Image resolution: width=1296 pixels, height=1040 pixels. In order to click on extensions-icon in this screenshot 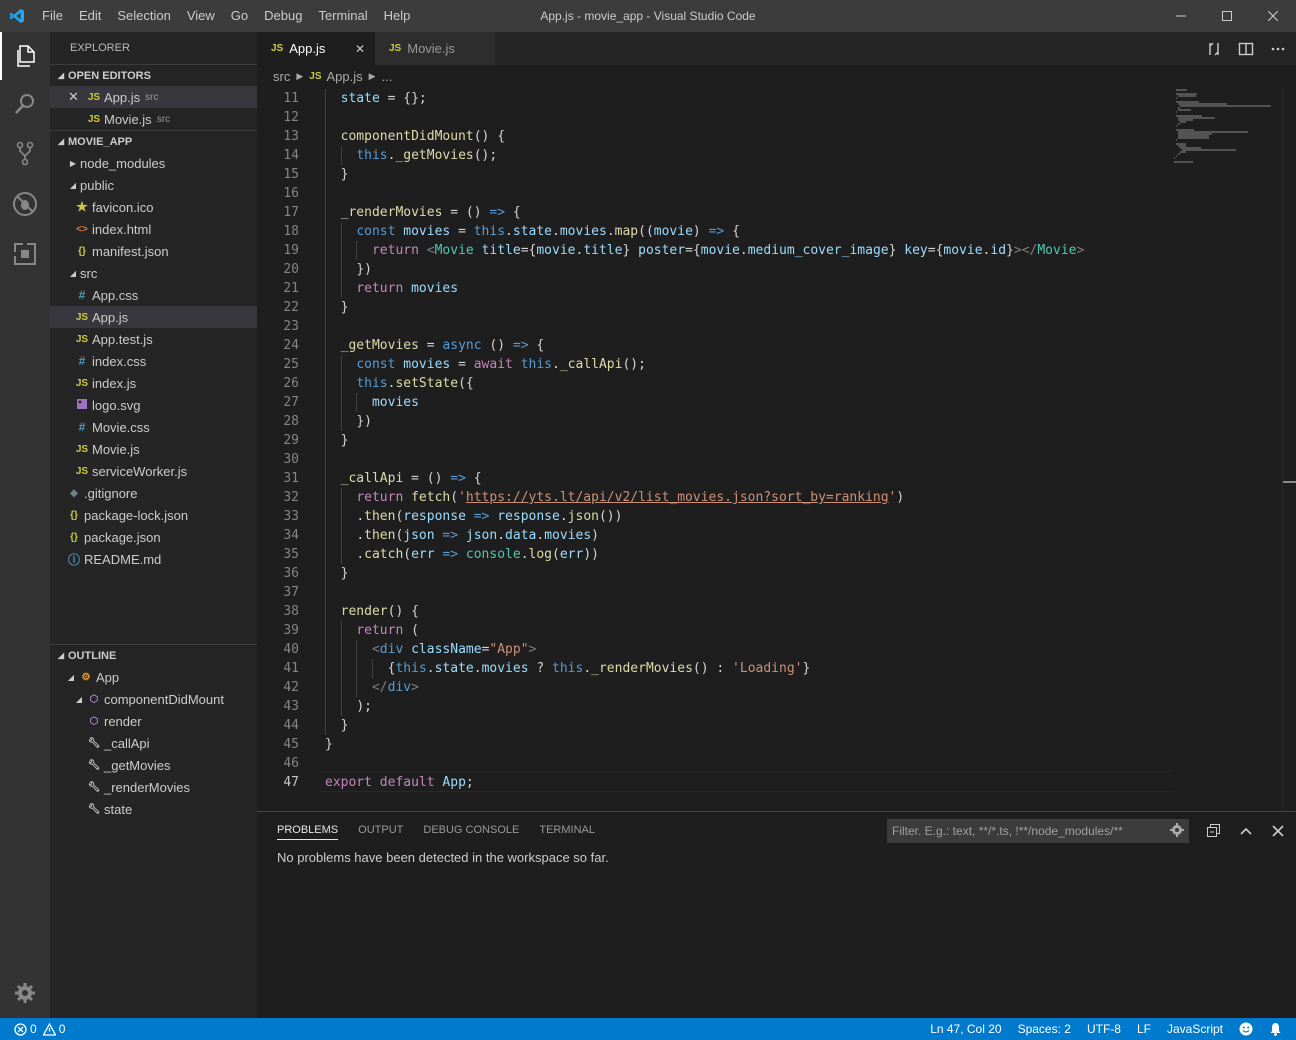, I will do `click(25, 254)`.